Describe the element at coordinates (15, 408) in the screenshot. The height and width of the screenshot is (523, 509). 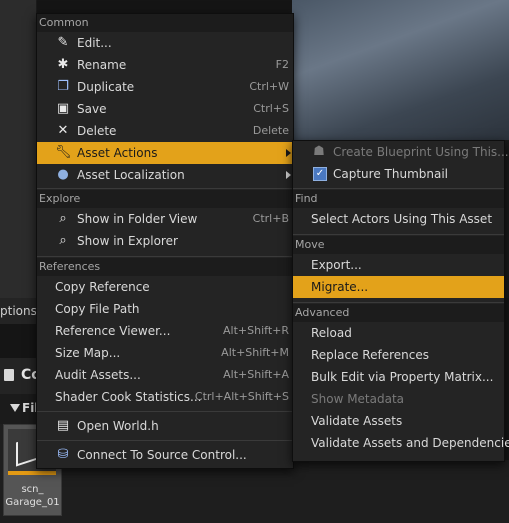
I see `filter-icon` at that location.